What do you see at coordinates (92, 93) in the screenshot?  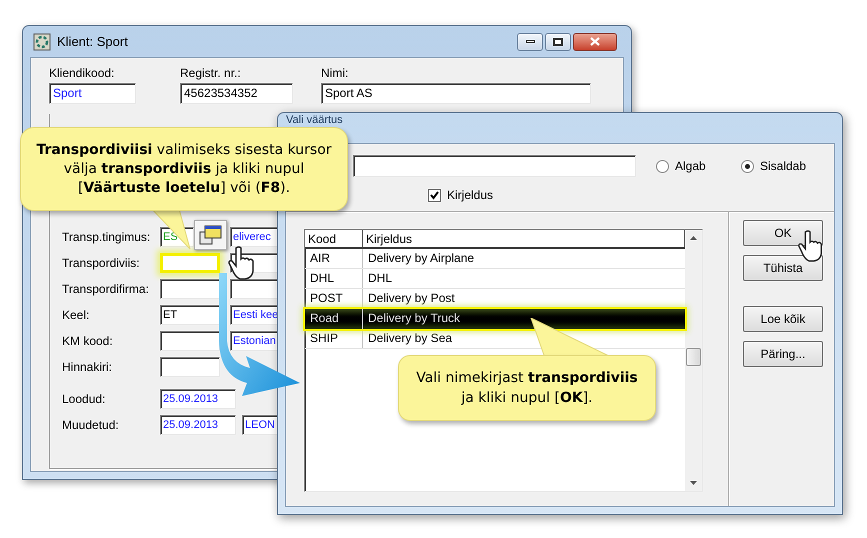 I see `input-field: Sport` at bounding box center [92, 93].